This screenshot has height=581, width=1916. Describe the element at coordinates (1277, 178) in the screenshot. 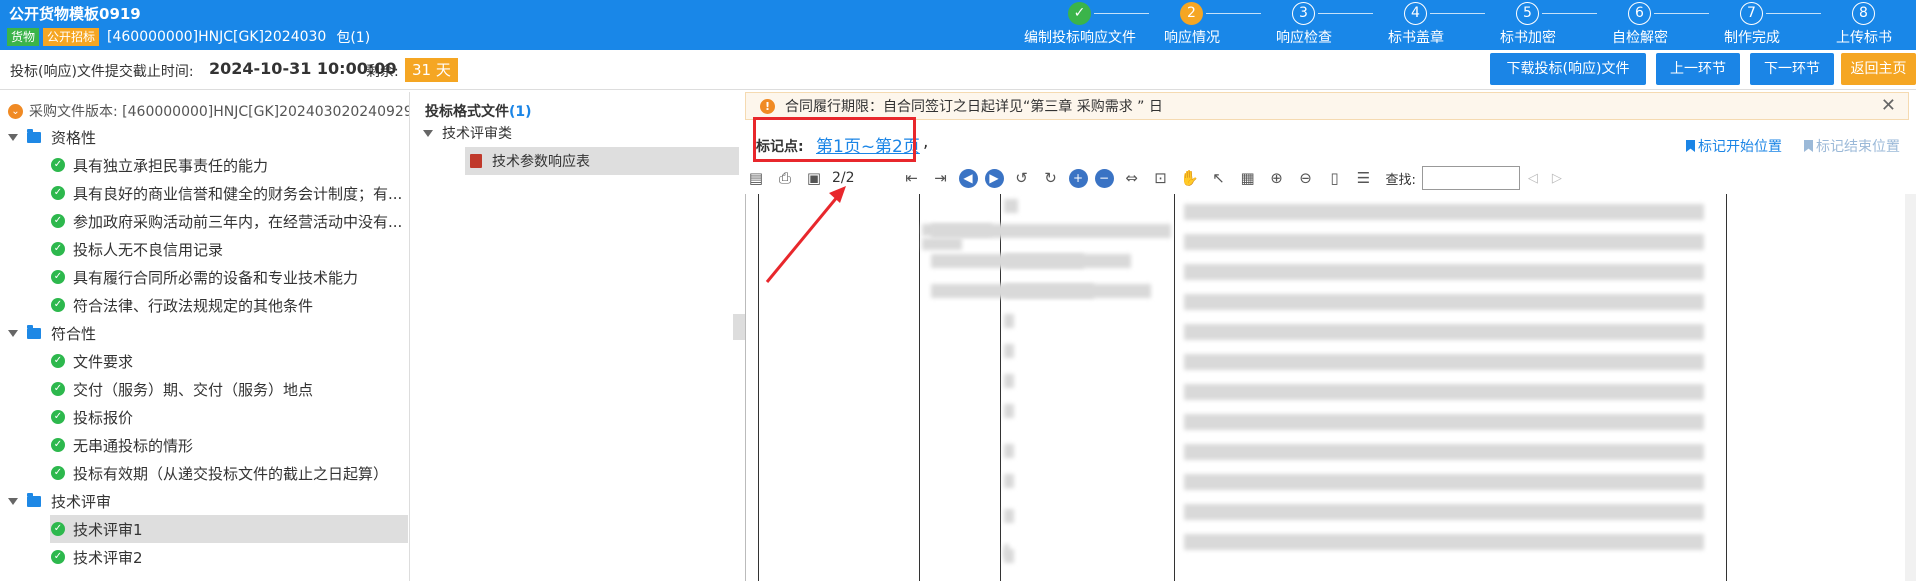

I see `zoom-in-icon: ⊕` at that location.